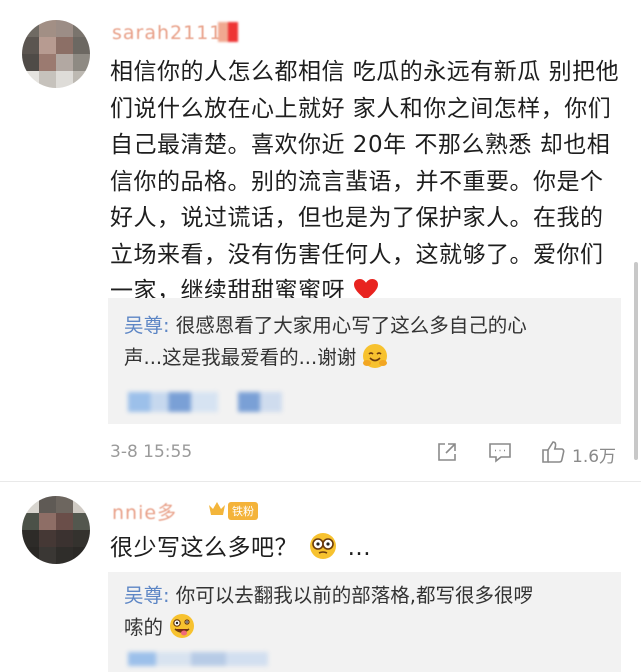 This screenshot has height=672, width=641. Describe the element at coordinates (361, 108) in the screenshot. I see `comment-line: 们说什么放在心上就好 家人和你之间怎样，你们` at that location.